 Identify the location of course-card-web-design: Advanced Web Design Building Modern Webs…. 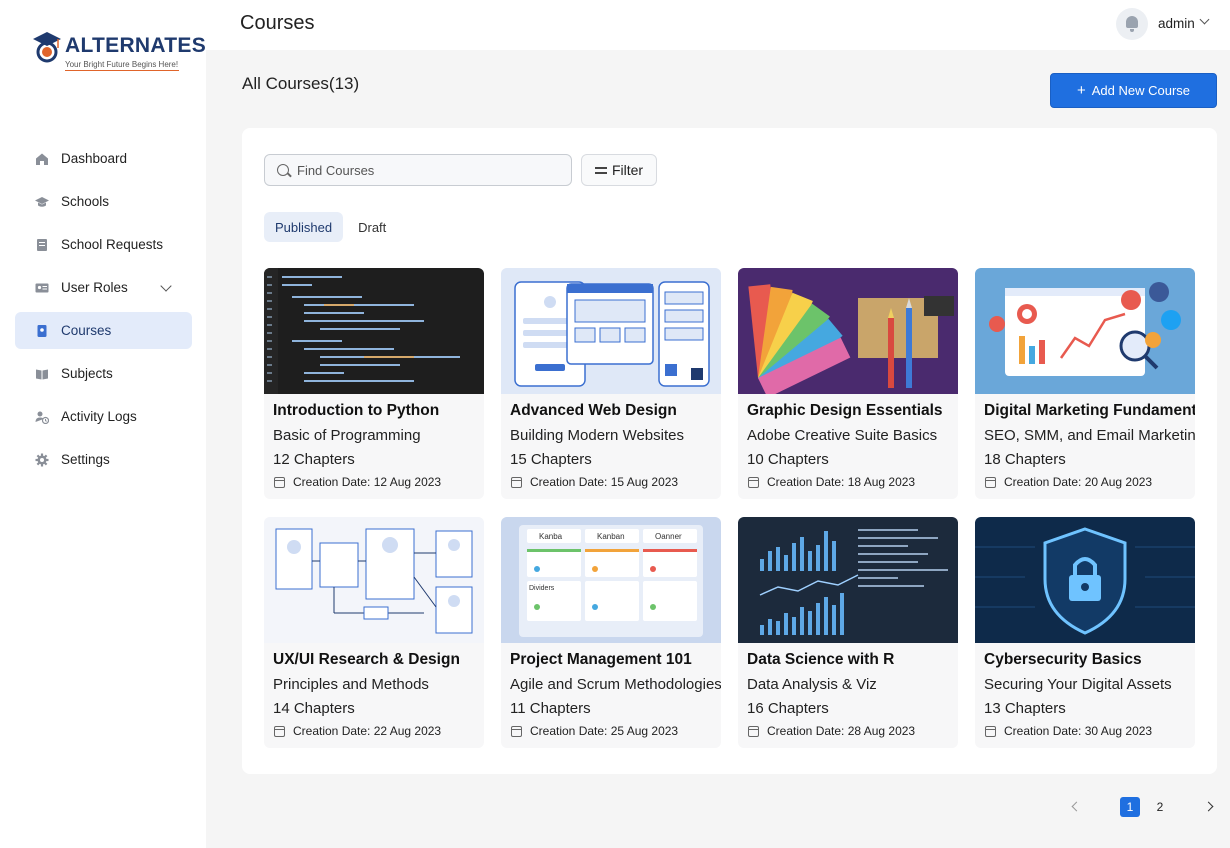
(611, 383).